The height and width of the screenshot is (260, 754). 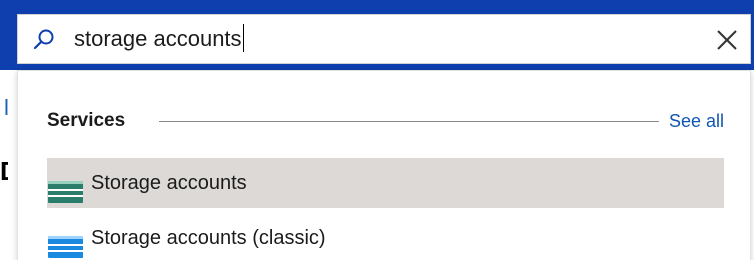 I want to click on search-input: storage accounts, so click(x=159, y=39).